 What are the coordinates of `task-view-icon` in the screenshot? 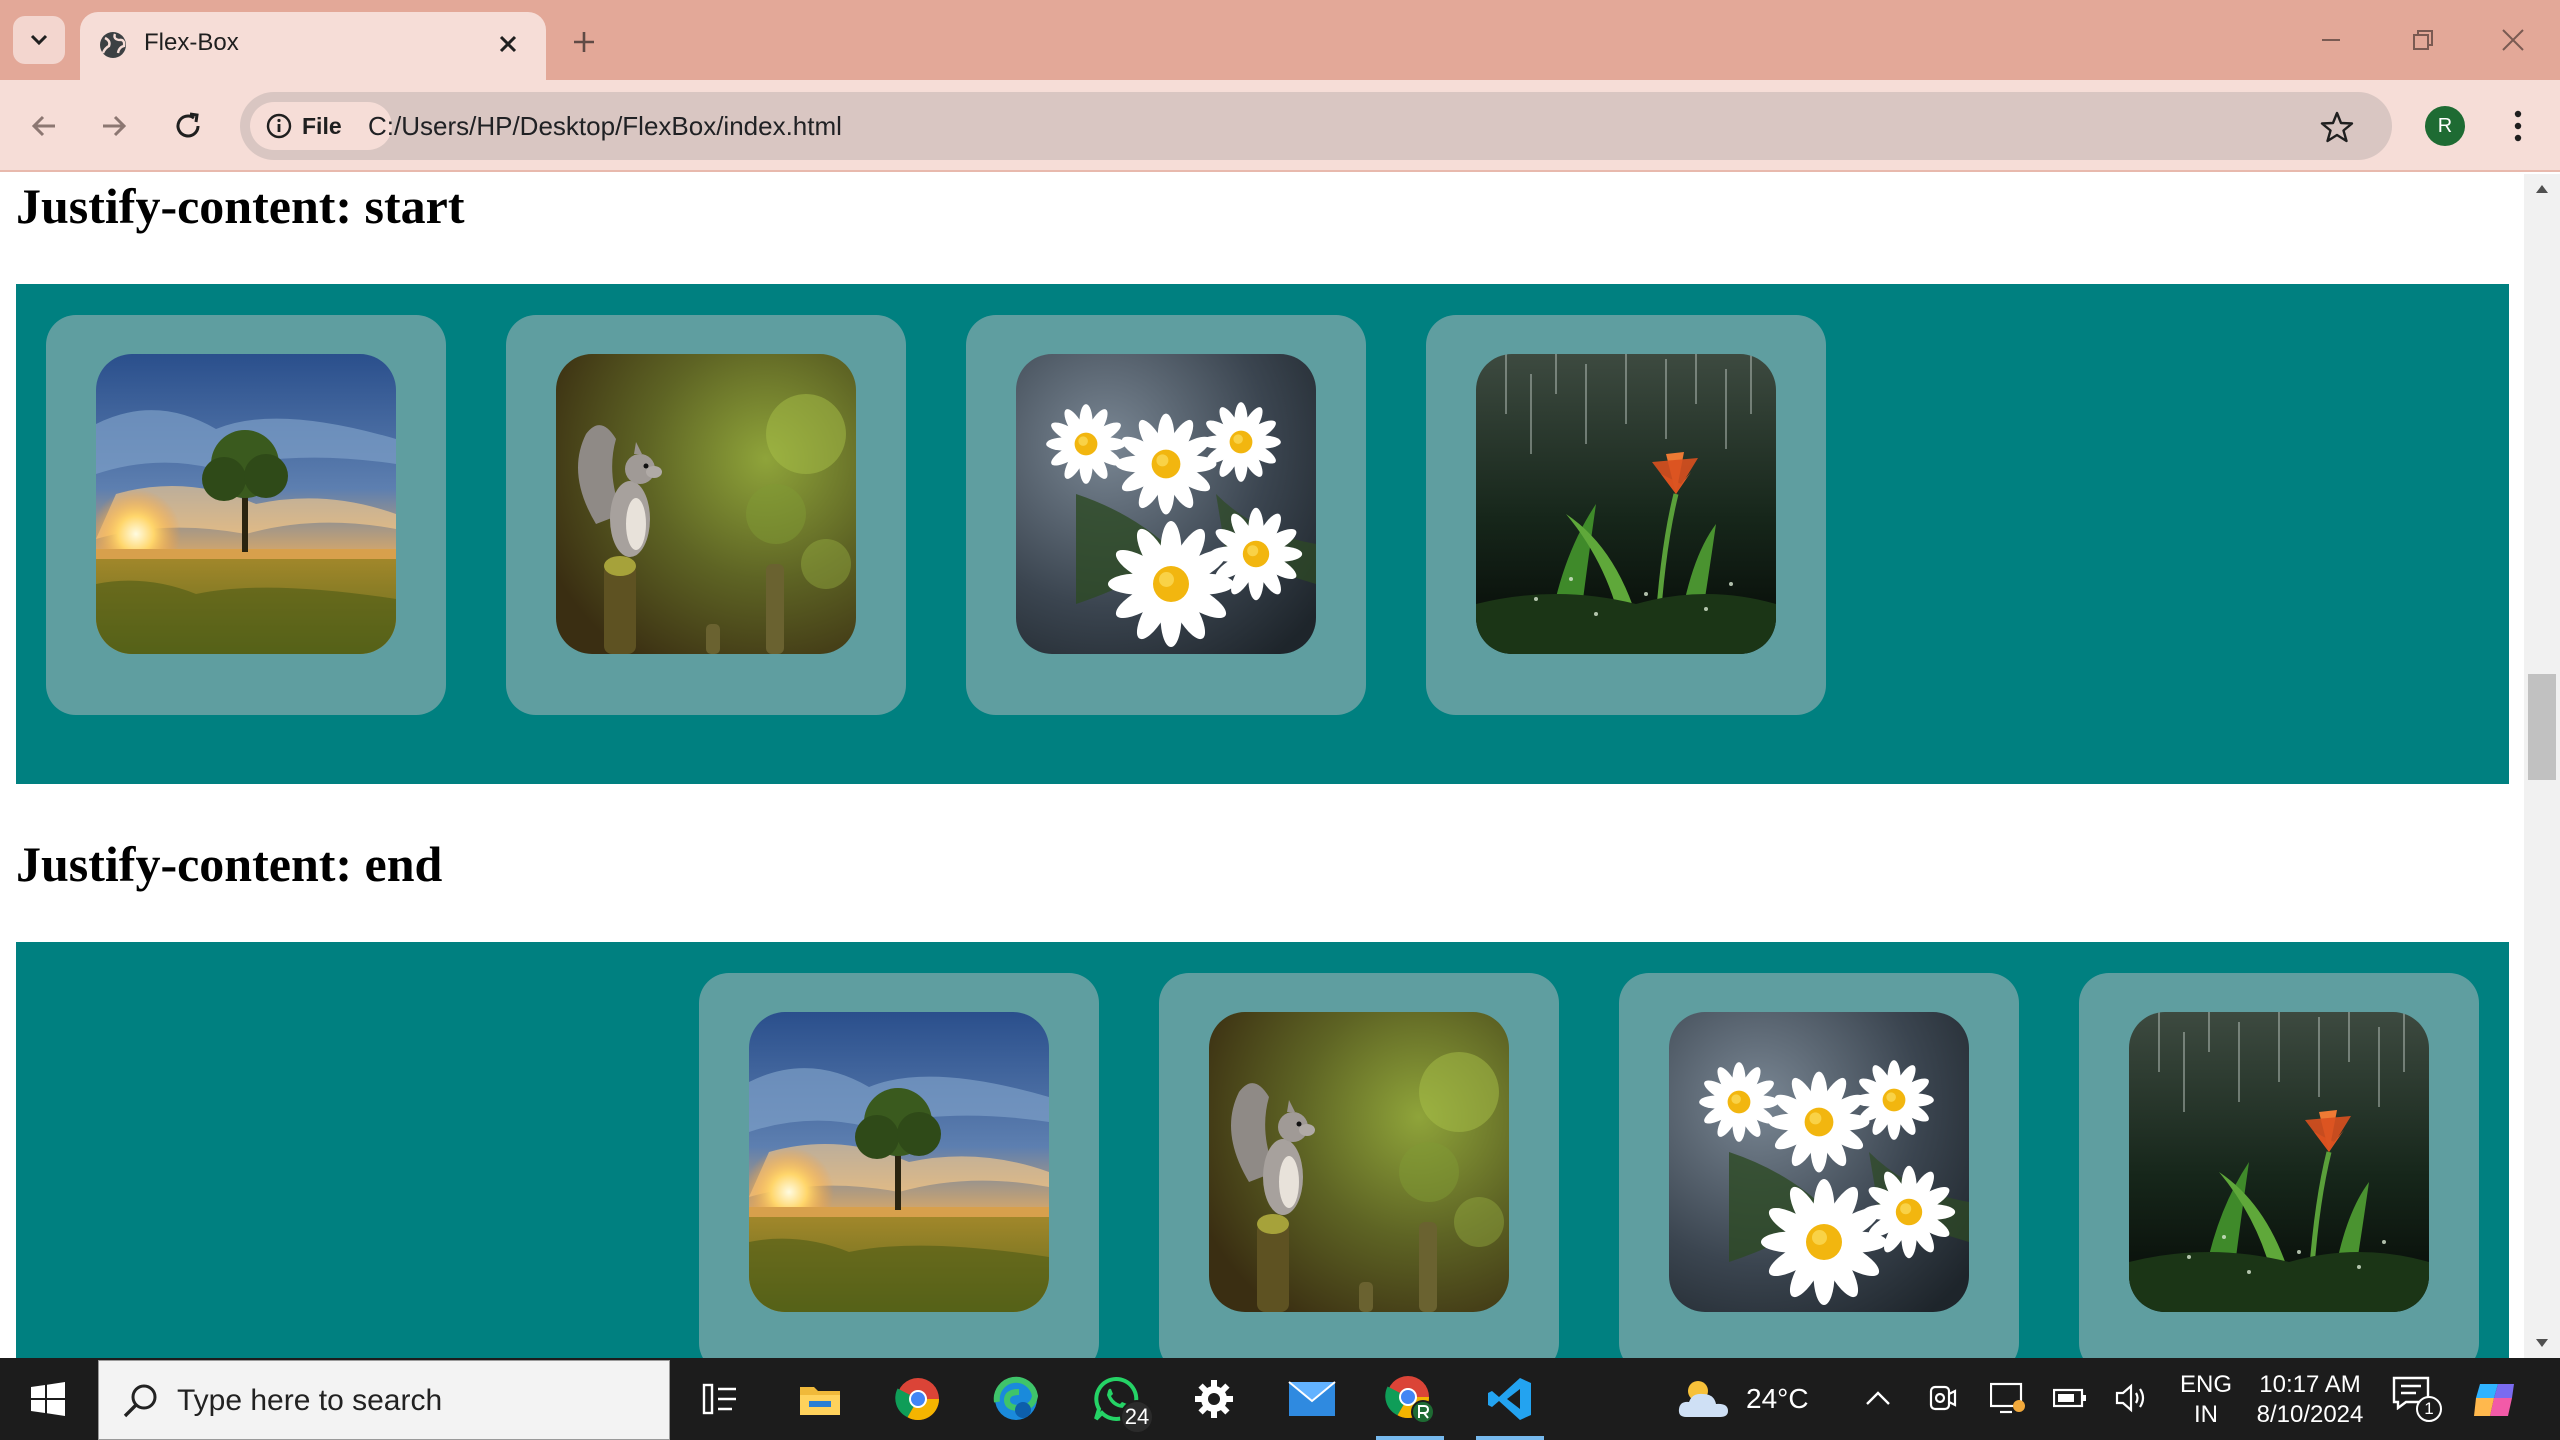 It's located at (719, 1399).